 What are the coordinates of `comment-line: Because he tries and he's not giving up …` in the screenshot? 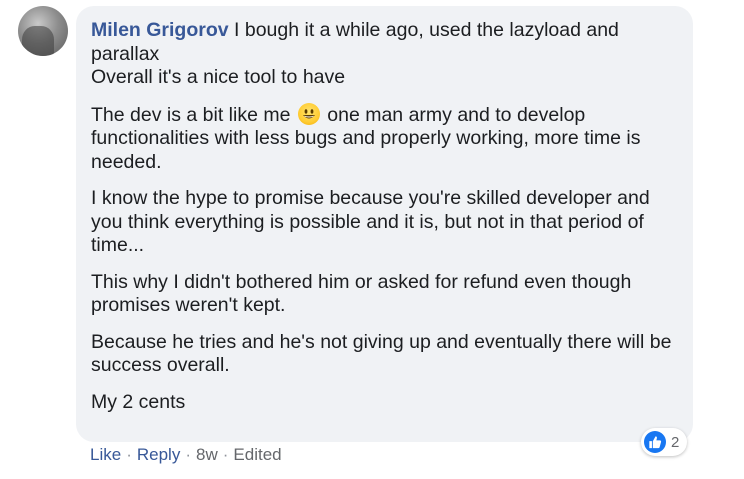 It's located at (381, 341).